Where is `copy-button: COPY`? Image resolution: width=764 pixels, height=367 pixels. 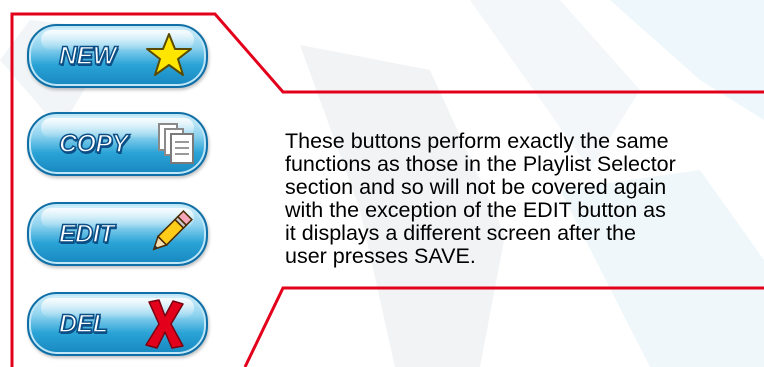 copy-button: COPY is located at coordinates (117, 144).